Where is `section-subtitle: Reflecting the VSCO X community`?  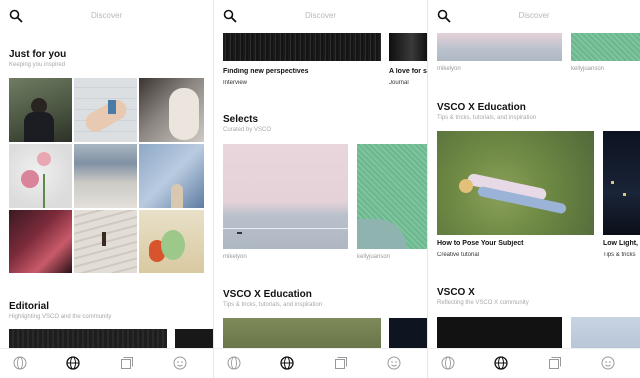
section-subtitle: Reflecting the VSCO X community is located at coordinates (483, 303).